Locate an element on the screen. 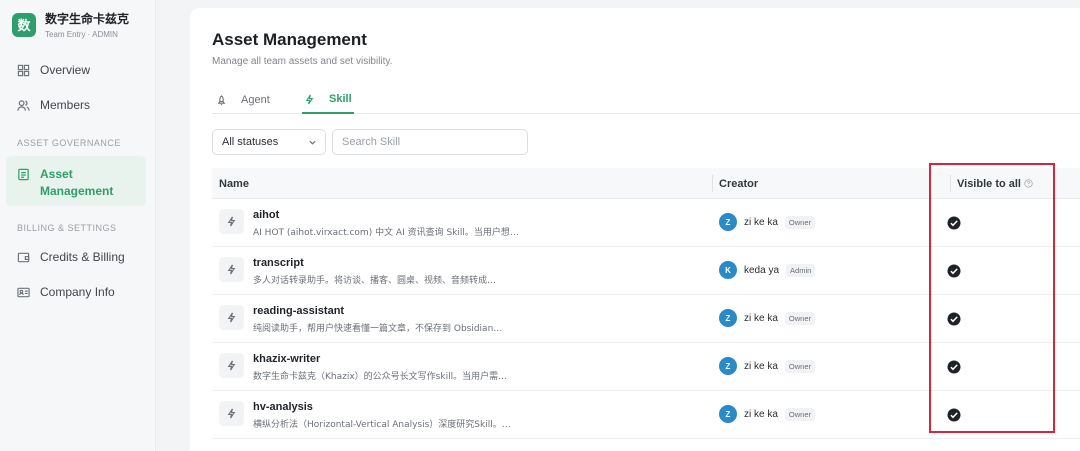 This screenshot has height=451, width=1080. rocket-icon is located at coordinates (221, 99).